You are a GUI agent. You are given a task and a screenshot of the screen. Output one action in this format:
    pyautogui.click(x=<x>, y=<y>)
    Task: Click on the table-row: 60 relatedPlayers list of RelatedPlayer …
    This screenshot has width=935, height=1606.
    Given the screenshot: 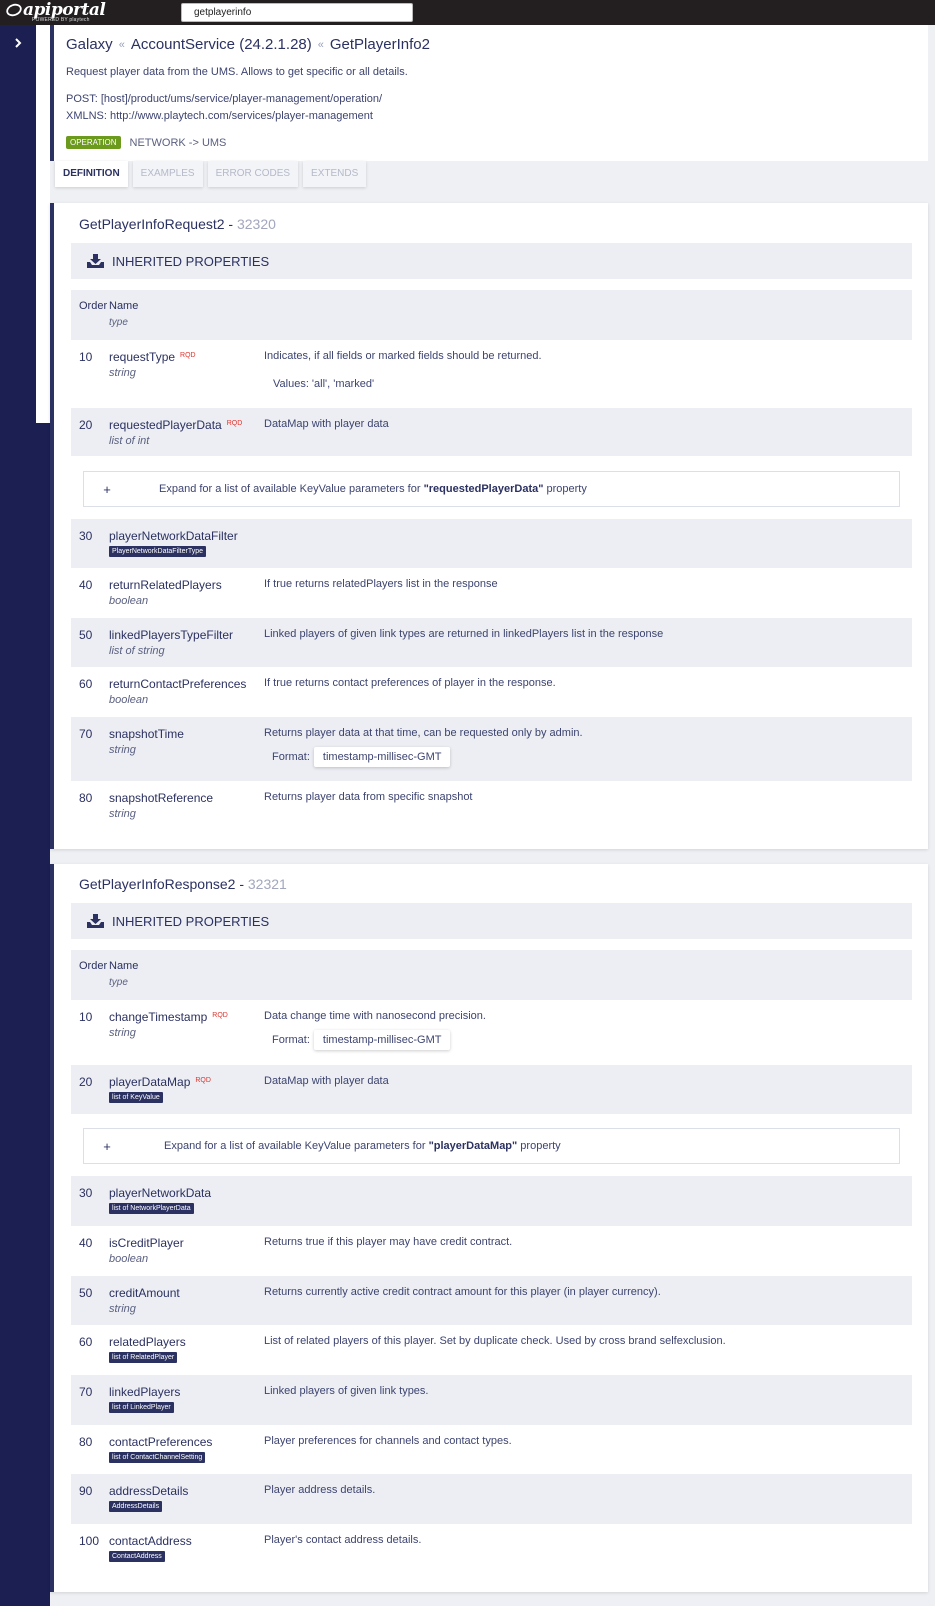 What is the action you would take?
    pyautogui.click(x=491, y=1350)
    